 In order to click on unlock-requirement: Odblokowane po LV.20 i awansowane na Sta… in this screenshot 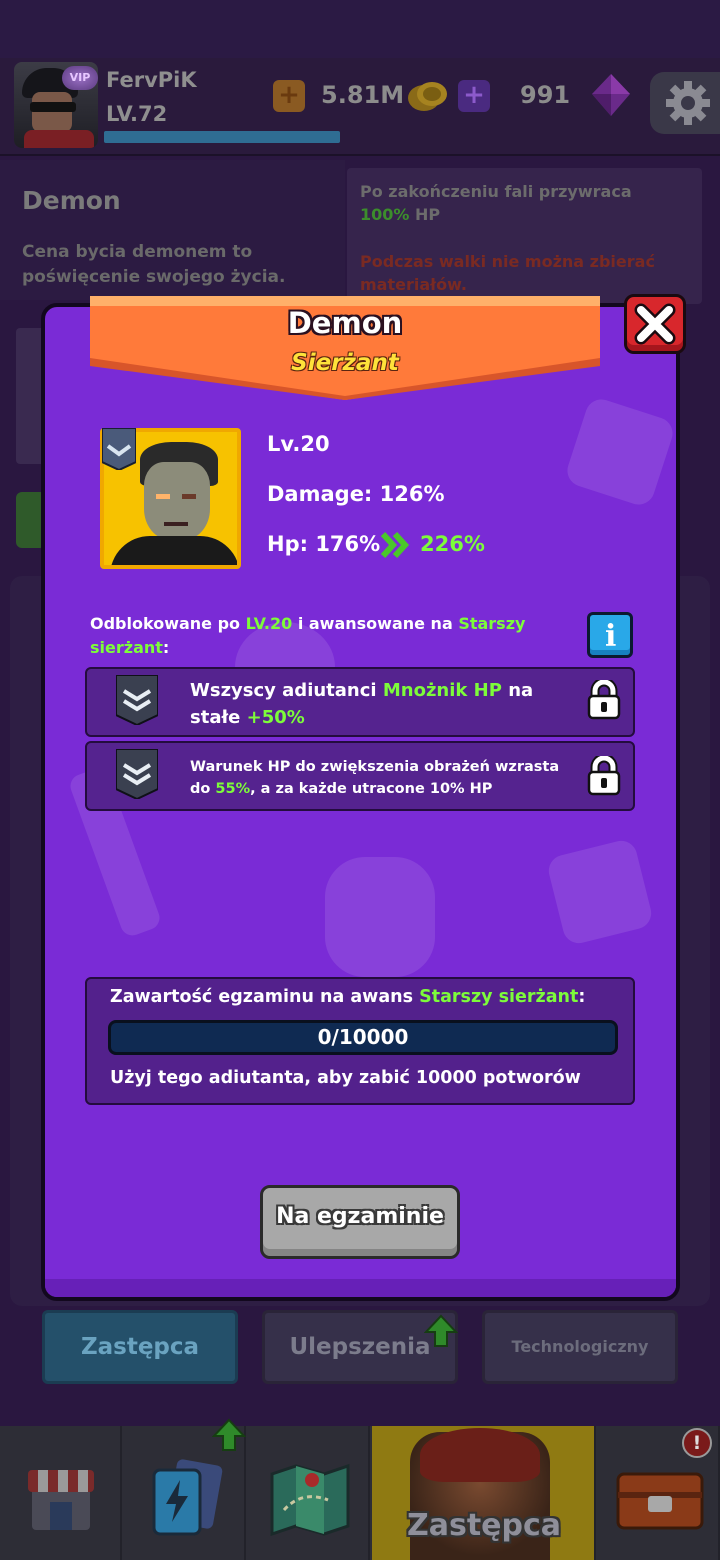, I will do `click(308, 635)`.